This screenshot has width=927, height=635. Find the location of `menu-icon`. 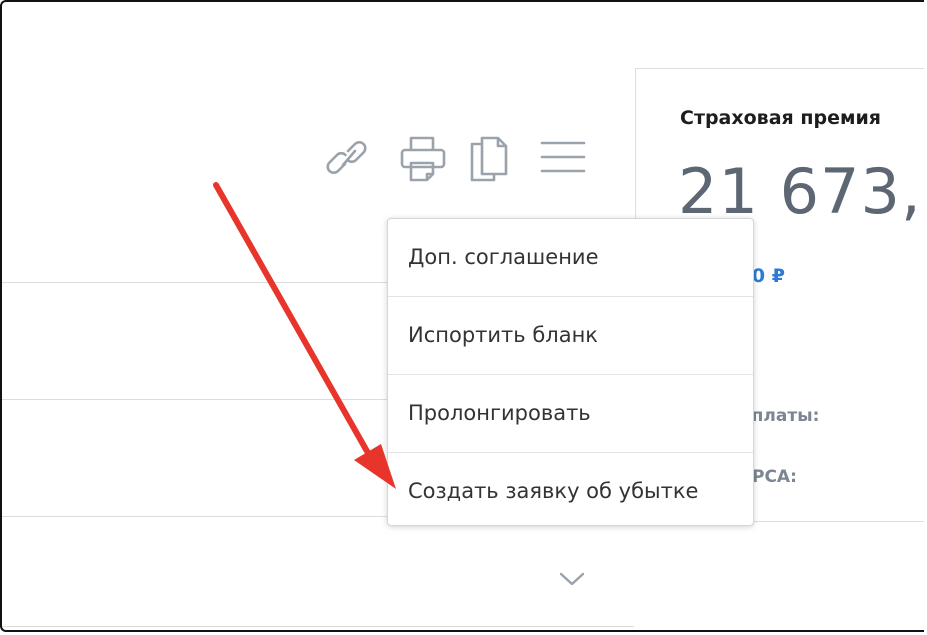

menu-icon is located at coordinates (563, 159).